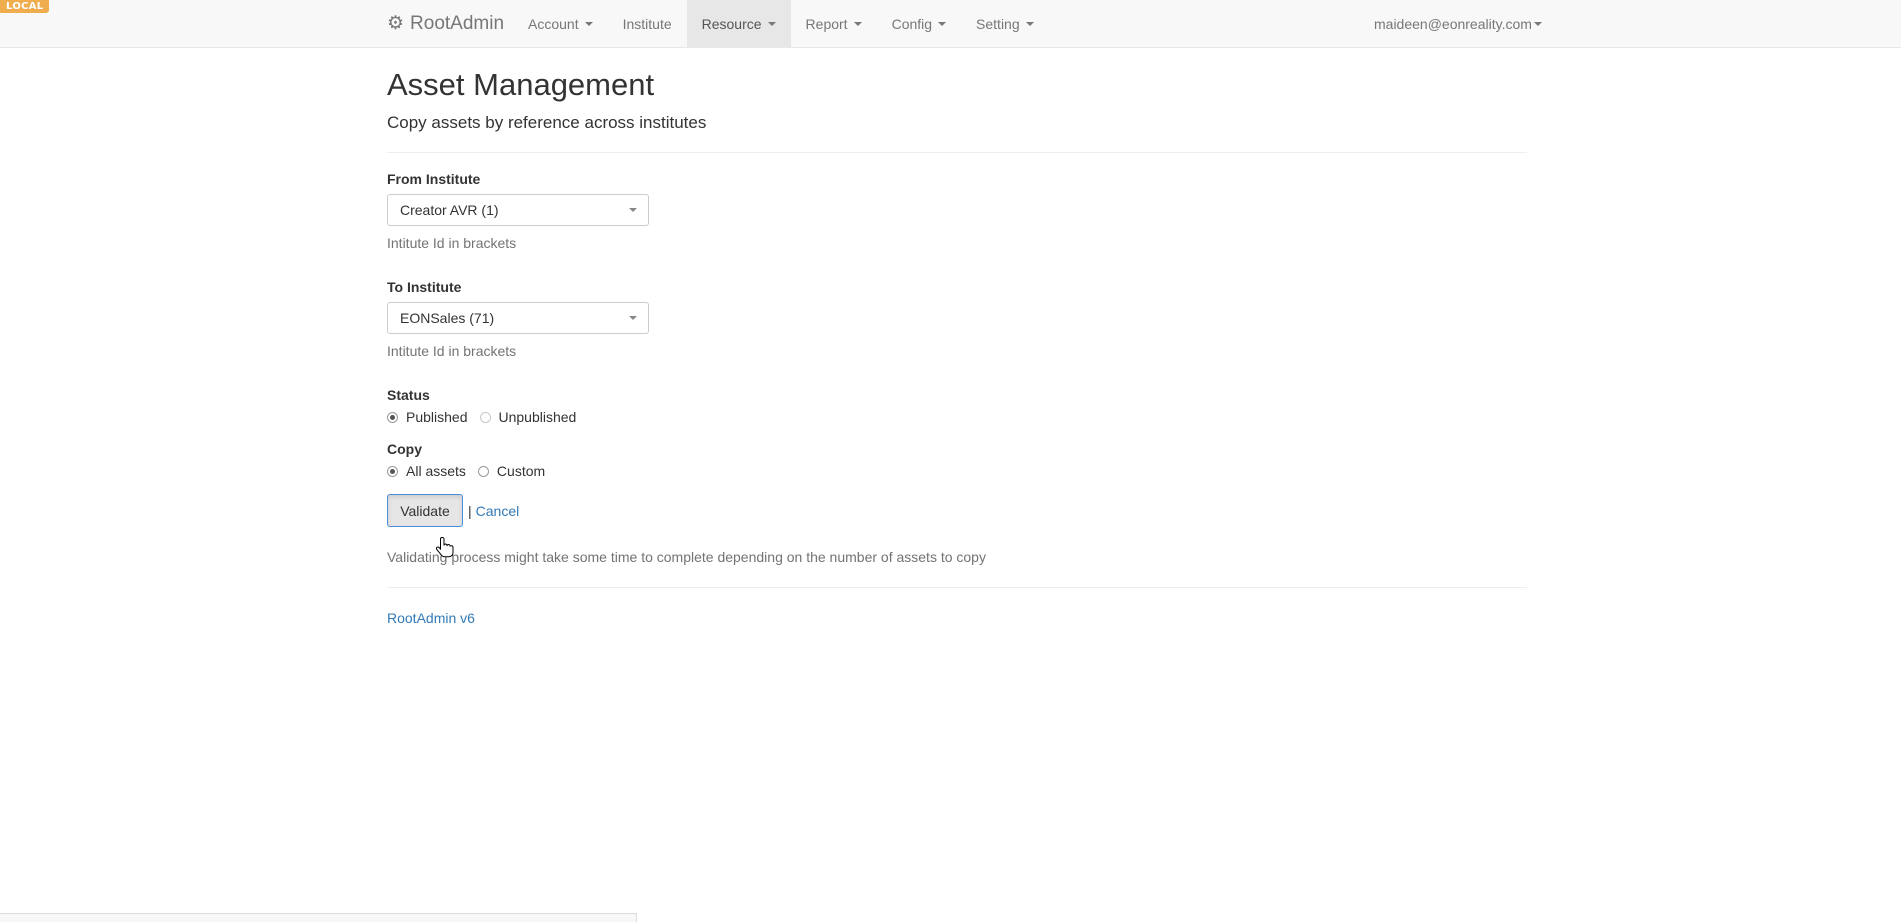 Image resolution: width=1901 pixels, height=922 pixels. What do you see at coordinates (408, 395) in the screenshot?
I see `status-label: Status` at bounding box center [408, 395].